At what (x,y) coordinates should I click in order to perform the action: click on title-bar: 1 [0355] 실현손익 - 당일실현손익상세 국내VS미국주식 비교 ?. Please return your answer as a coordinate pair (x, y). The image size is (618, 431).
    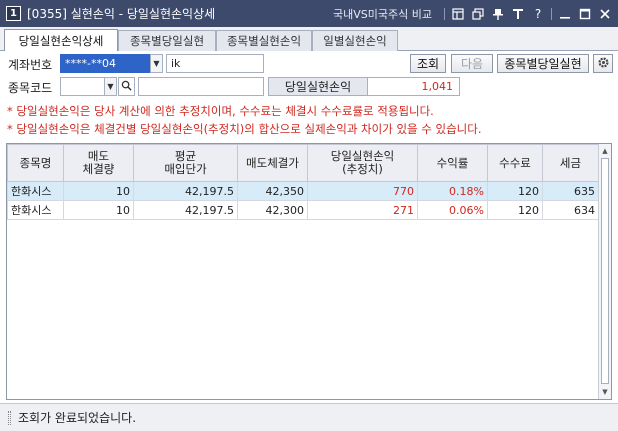
    Looking at the image, I should click on (309, 13).